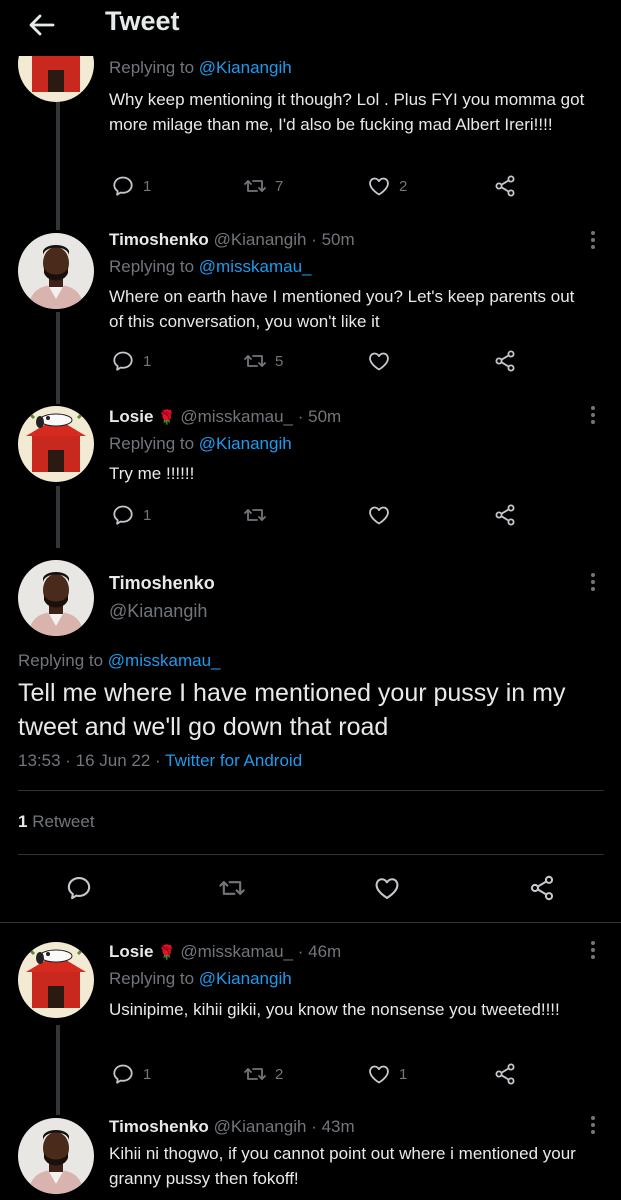 This screenshot has height=1200, width=621. I want to click on page-title: Tweet, so click(142, 21).